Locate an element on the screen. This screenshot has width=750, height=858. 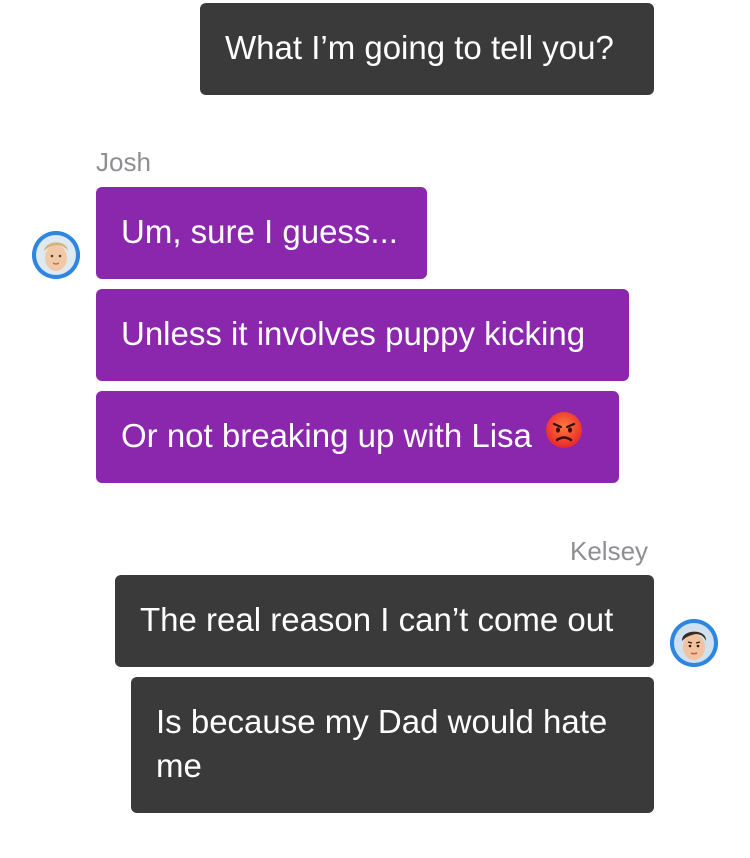
message-text: What I’m going to tell you? is located at coordinates (419, 47).